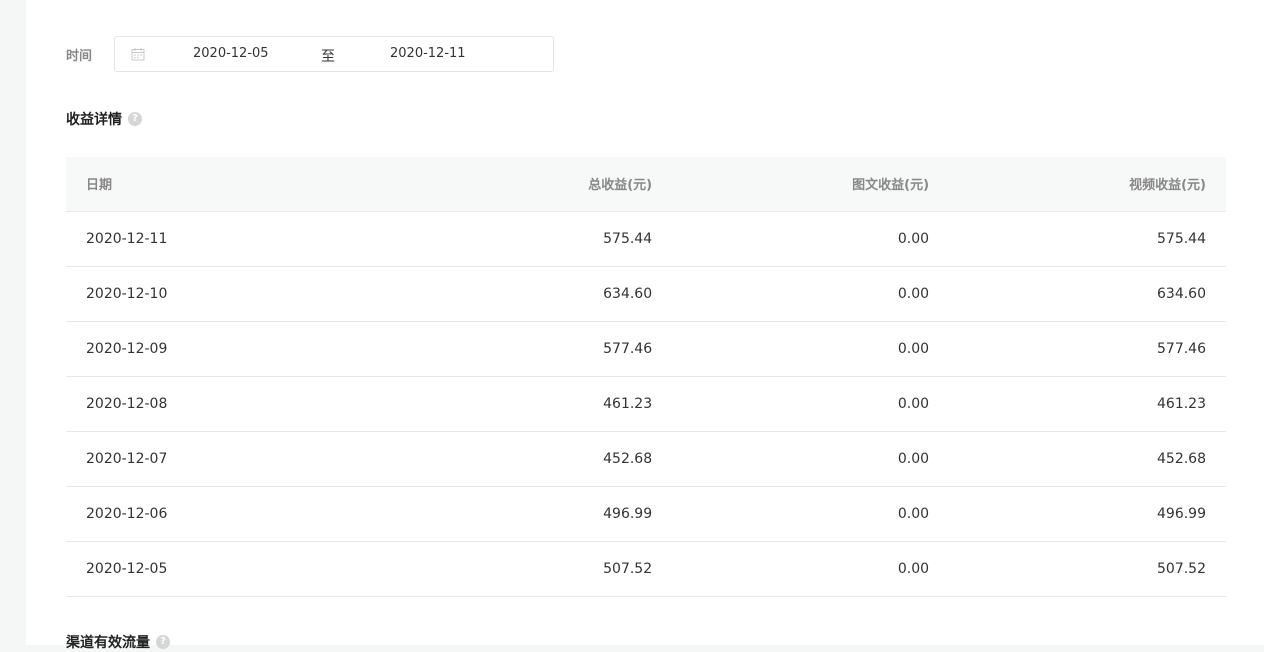 This screenshot has height=652, width=1264. What do you see at coordinates (811, 184) in the screenshot?
I see `column-header-article: 图文收益(元)` at bounding box center [811, 184].